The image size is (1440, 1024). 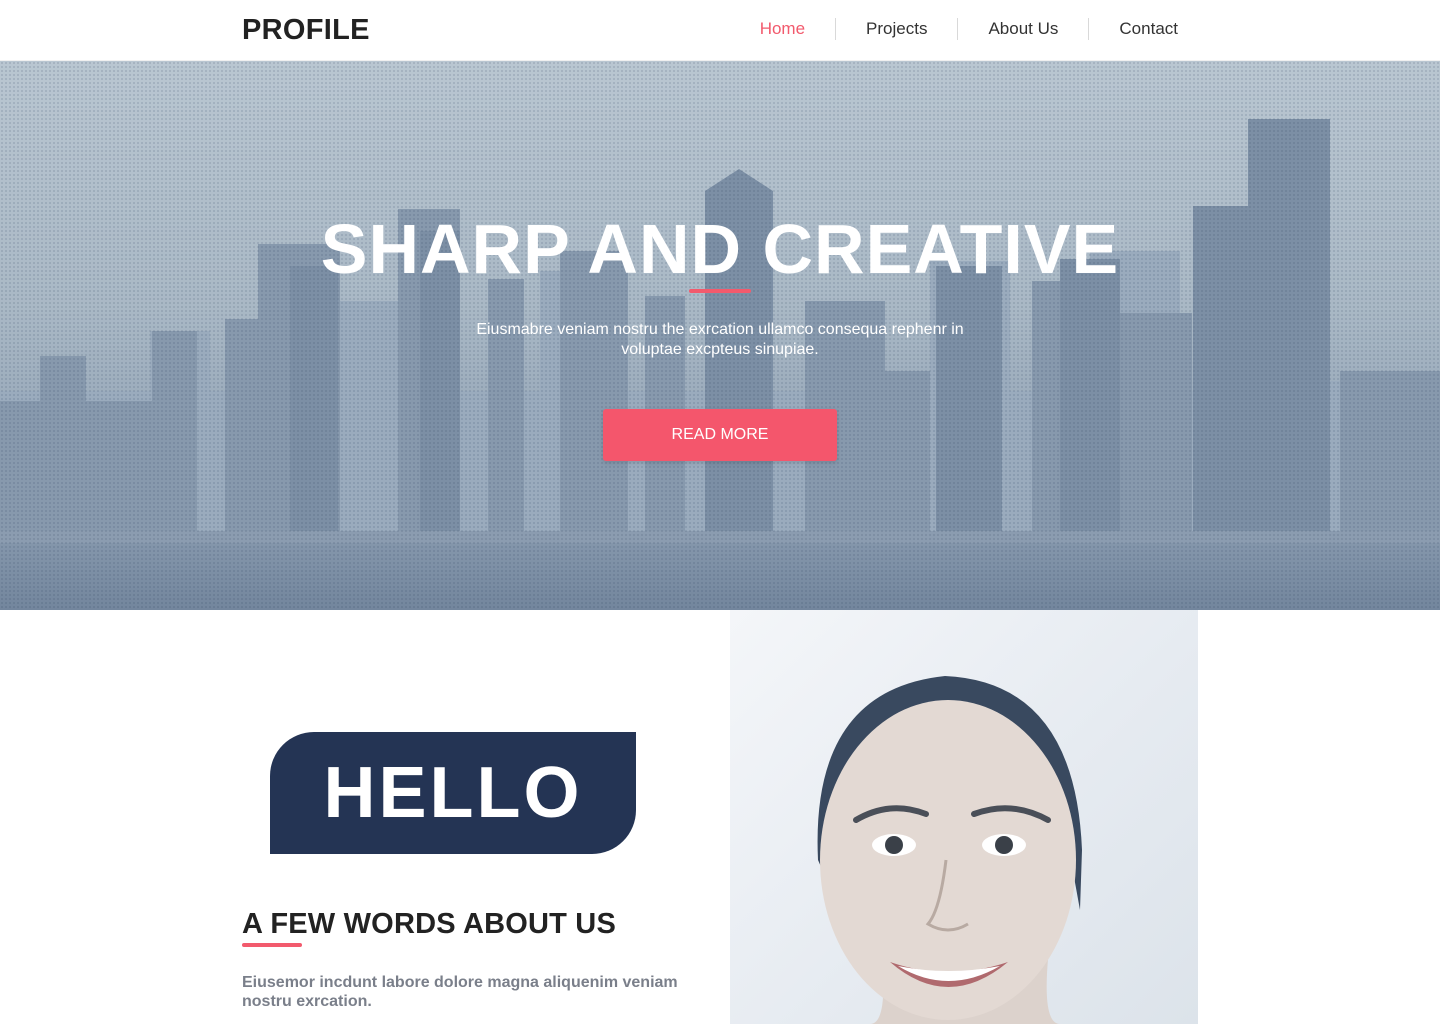 I want to click on main-nav: Home Projects About Us Contact, so click(x=954, y=29).